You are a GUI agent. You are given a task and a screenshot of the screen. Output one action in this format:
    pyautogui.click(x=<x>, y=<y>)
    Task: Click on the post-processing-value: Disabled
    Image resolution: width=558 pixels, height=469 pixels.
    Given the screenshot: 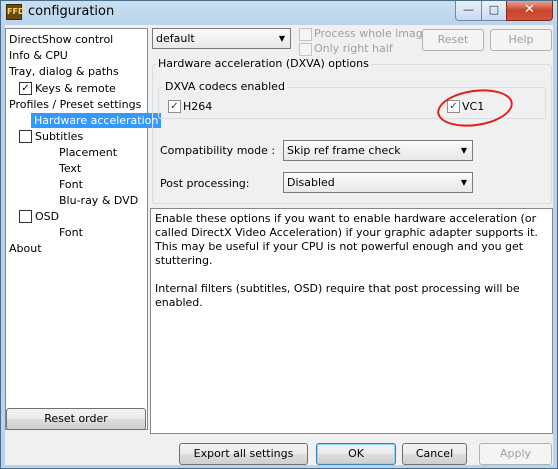 What is the action you would take?
    pyautogui.click(x=311, y=182)
    